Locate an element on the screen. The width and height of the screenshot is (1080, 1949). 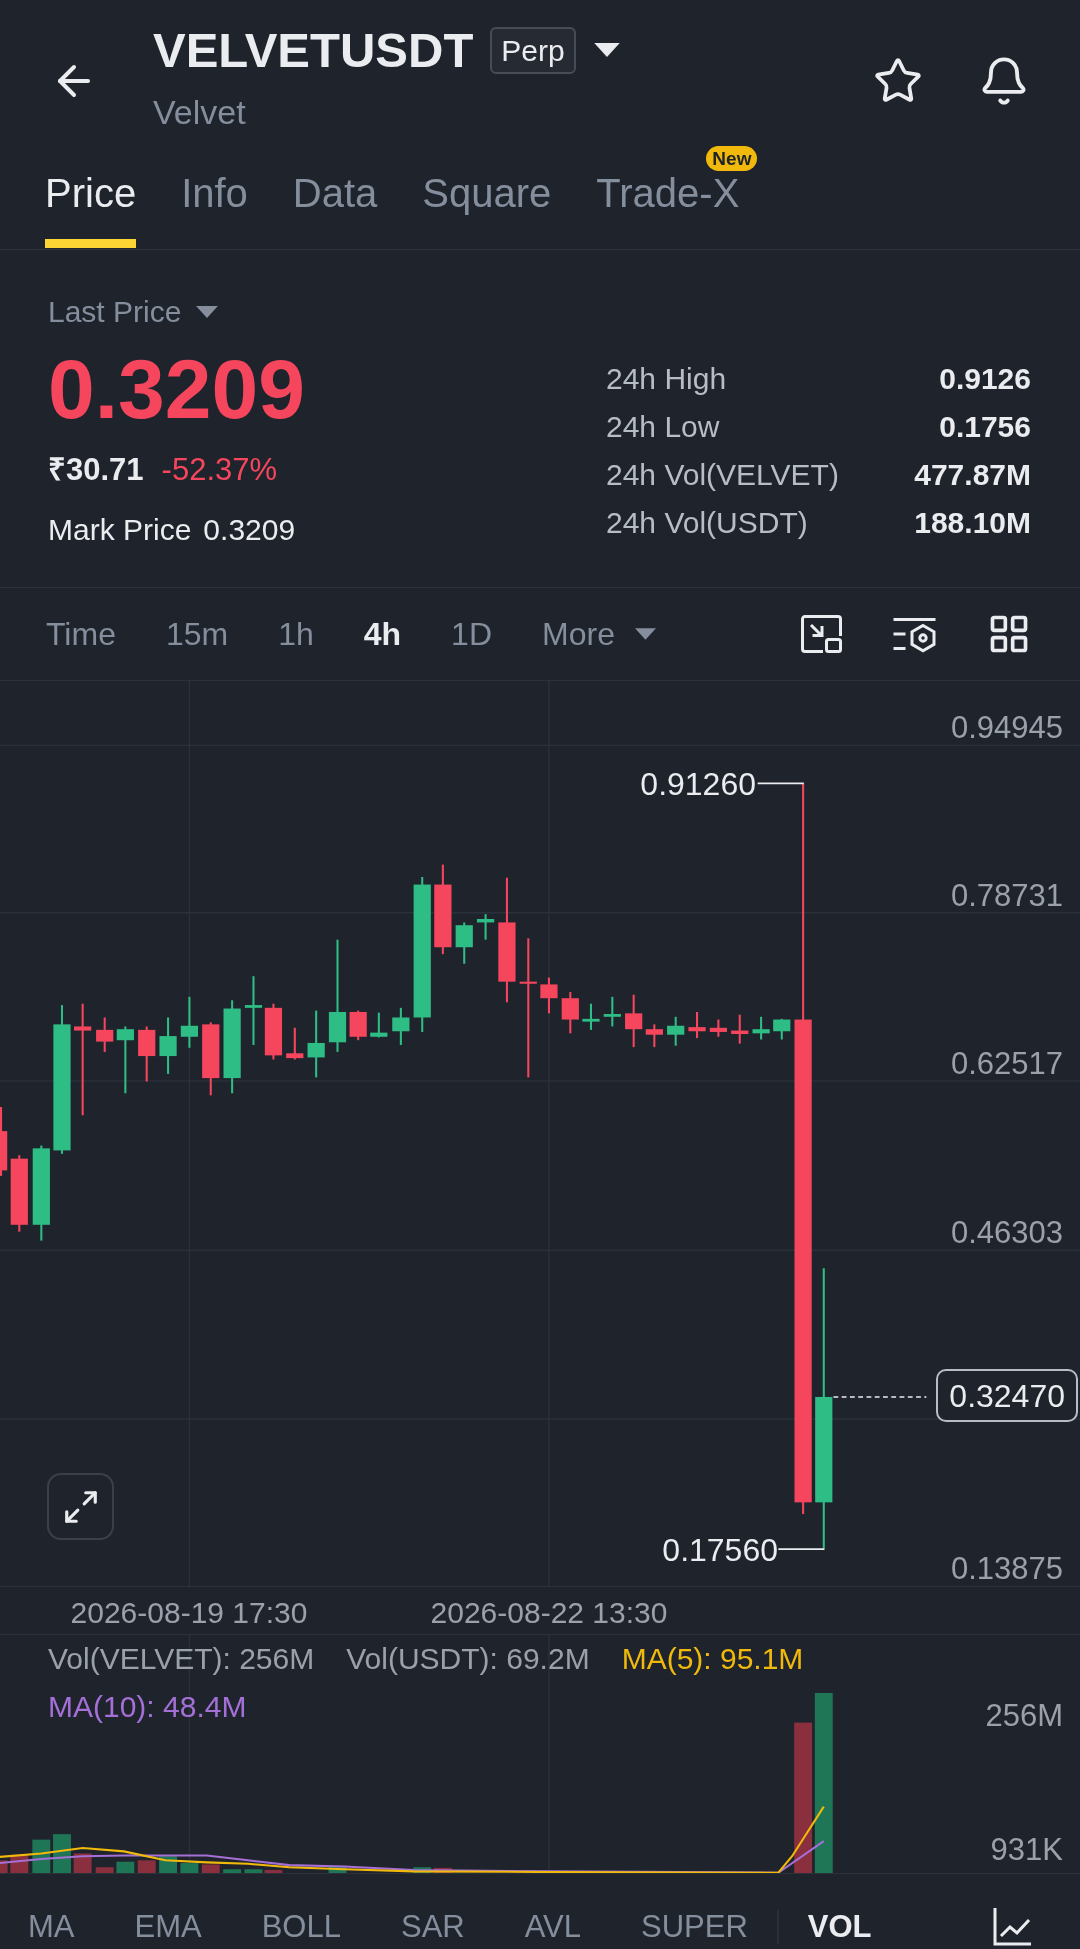
volume-legend: Vol(VELVET): 256M is located at coordinates (181, 1659).